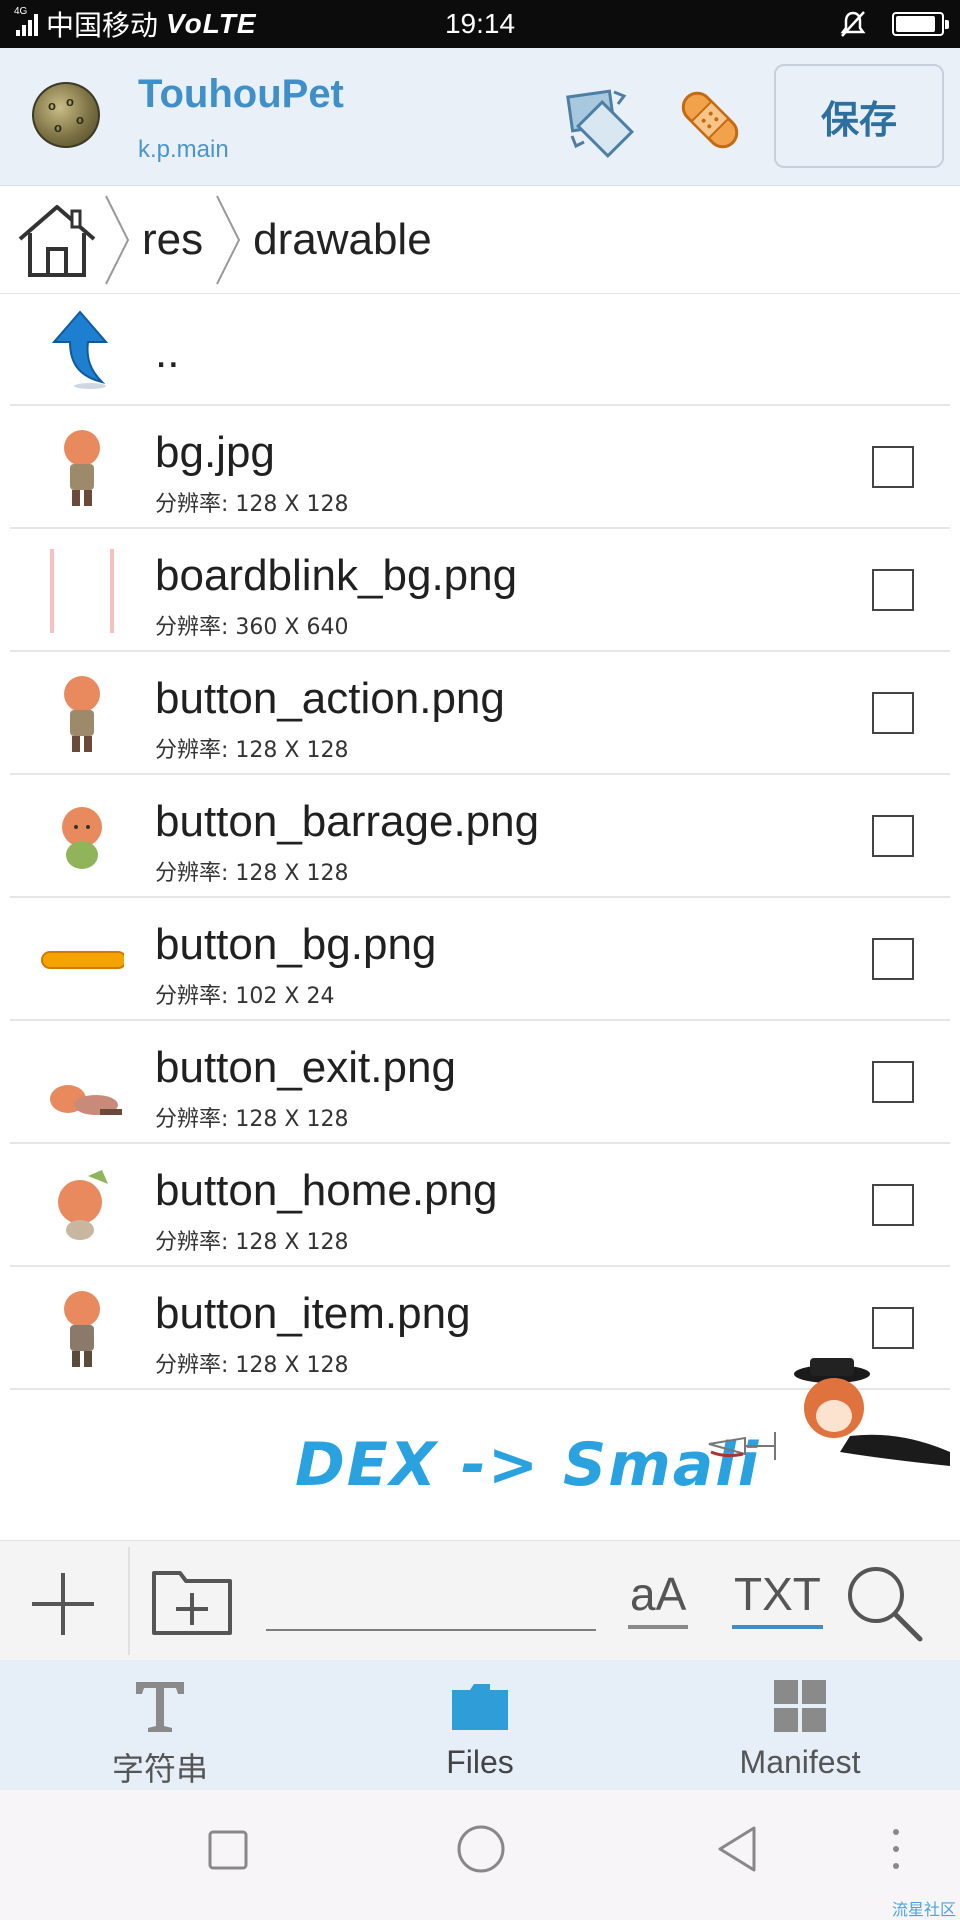  I want to click on file-name: button_action.png, so click(330, 698).